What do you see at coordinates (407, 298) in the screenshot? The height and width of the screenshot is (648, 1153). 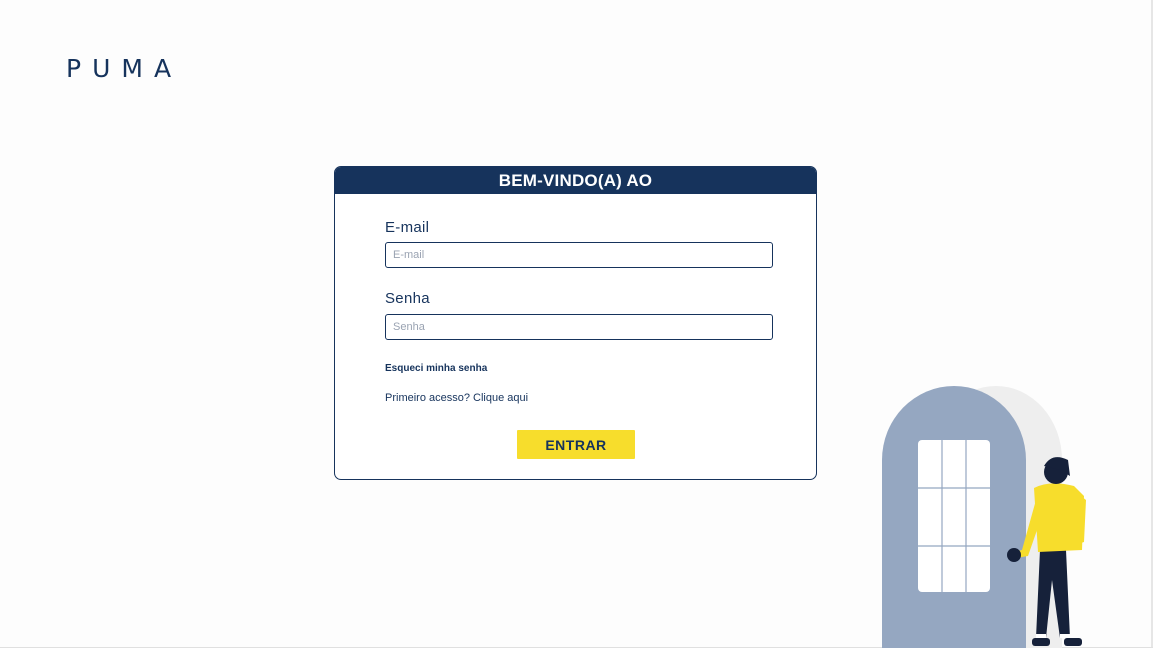 I see `password-label: Senha` at bounding box center [407, 298].